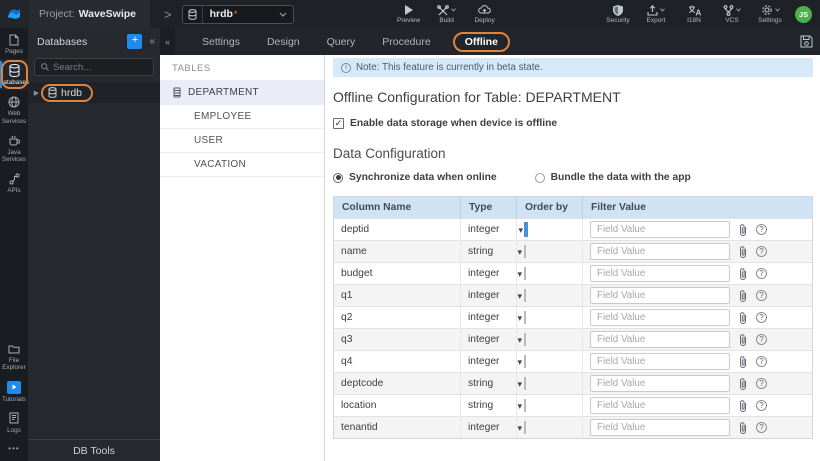 The width and height of the screenshot is (820, 461). What do you see at coordinates (14, 391) in the screenshot?
I see `sidebar-item-tutorials: Tutorials` at bounding box center [14, 391].